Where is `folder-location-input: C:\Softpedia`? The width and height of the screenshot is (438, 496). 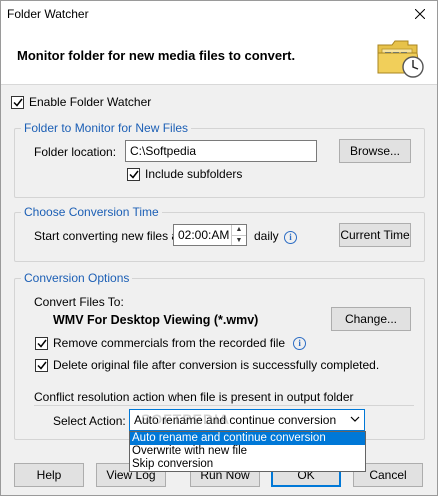
folder-location-input: C:\Softpedia is located at coordinates (221, 151).